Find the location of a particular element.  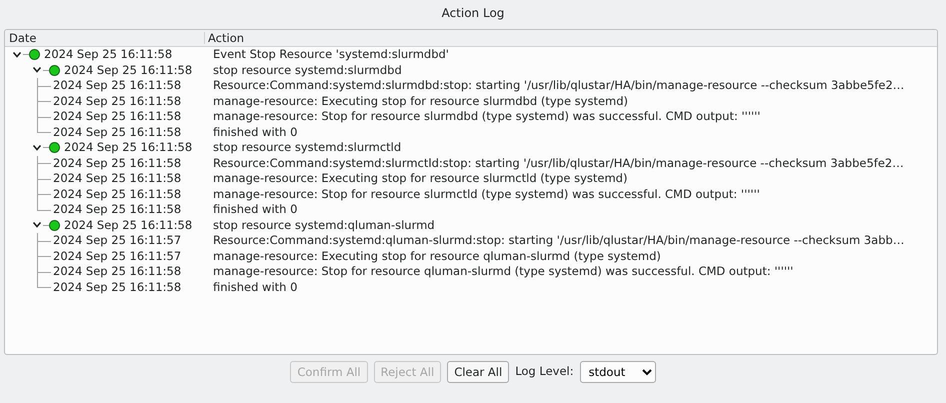

column-header: Date is located at coordinates (105, 38).